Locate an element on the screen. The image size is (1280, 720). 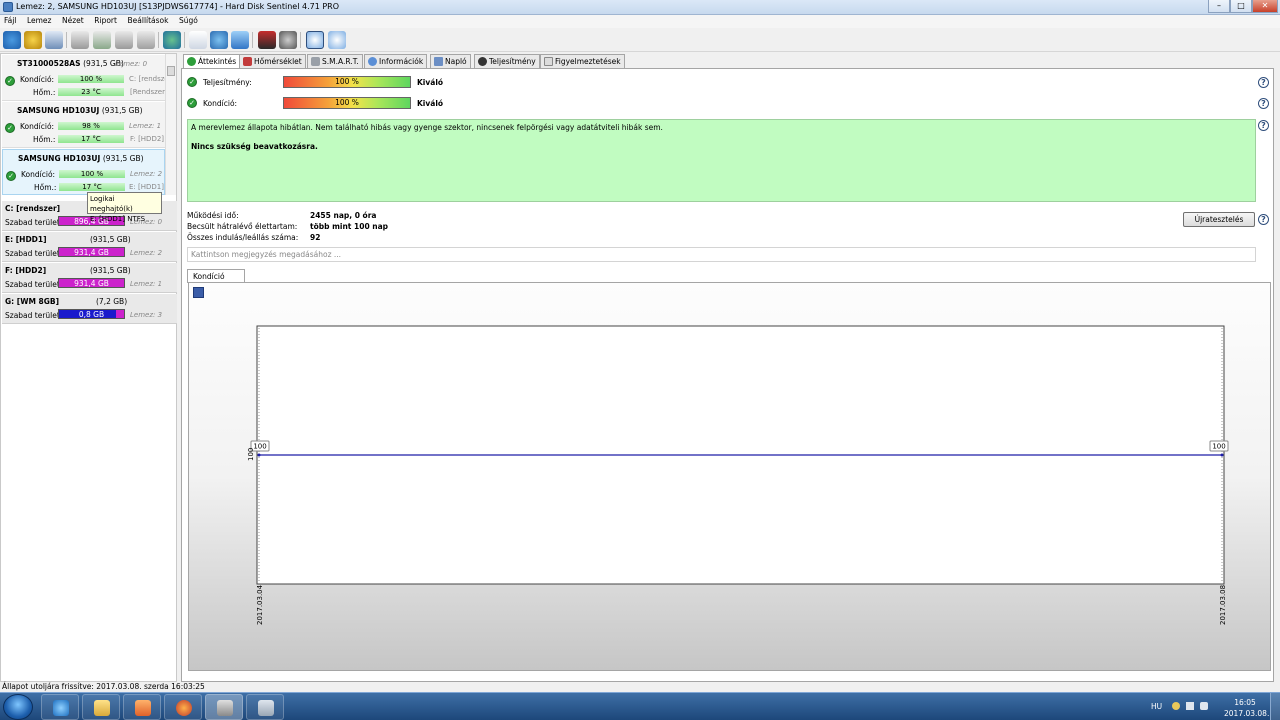
volume-name: E: [HDD1] is located at coordinates (26, 239).